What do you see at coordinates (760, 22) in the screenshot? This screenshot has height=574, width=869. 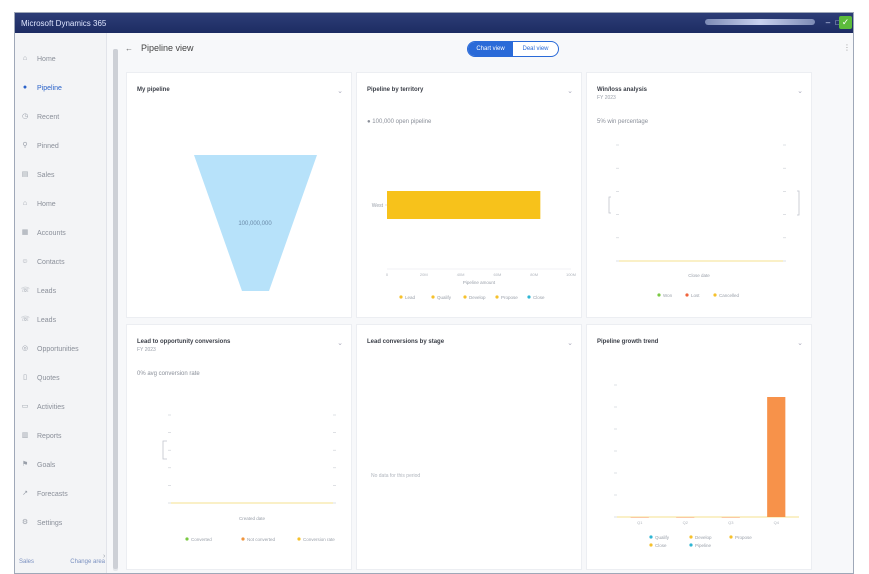 I see `loading-indicator` at bounding box center [760, 22].